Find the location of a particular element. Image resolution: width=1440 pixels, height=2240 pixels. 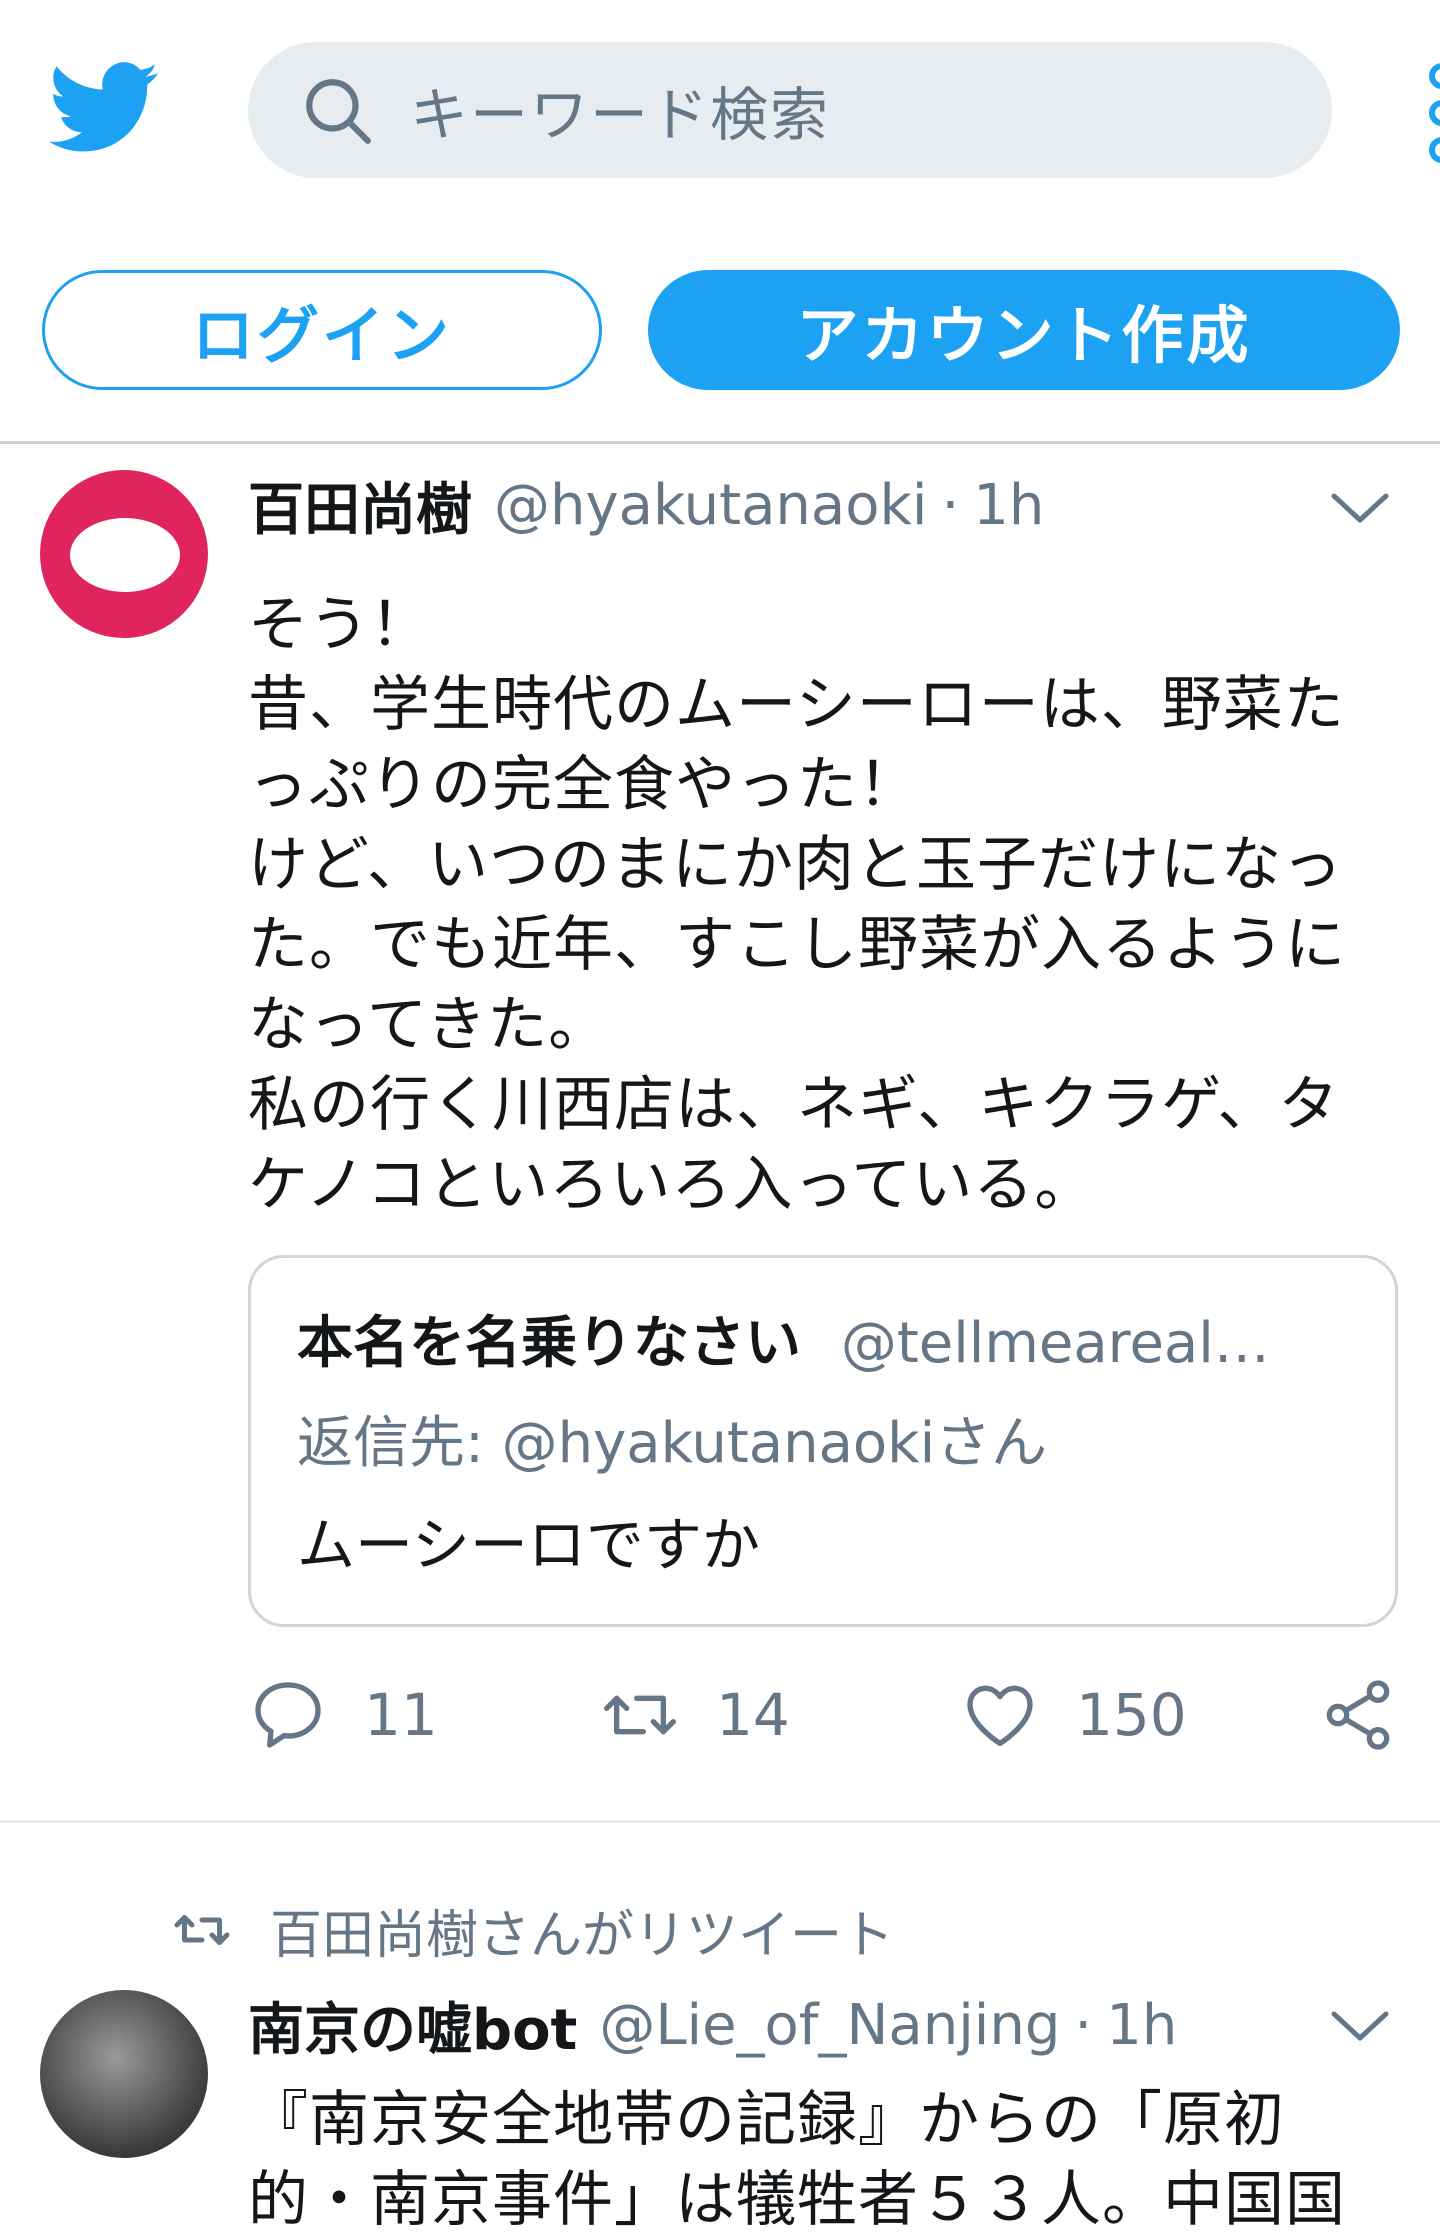

reply-count: 11 is located at coordinates (401, 1715).